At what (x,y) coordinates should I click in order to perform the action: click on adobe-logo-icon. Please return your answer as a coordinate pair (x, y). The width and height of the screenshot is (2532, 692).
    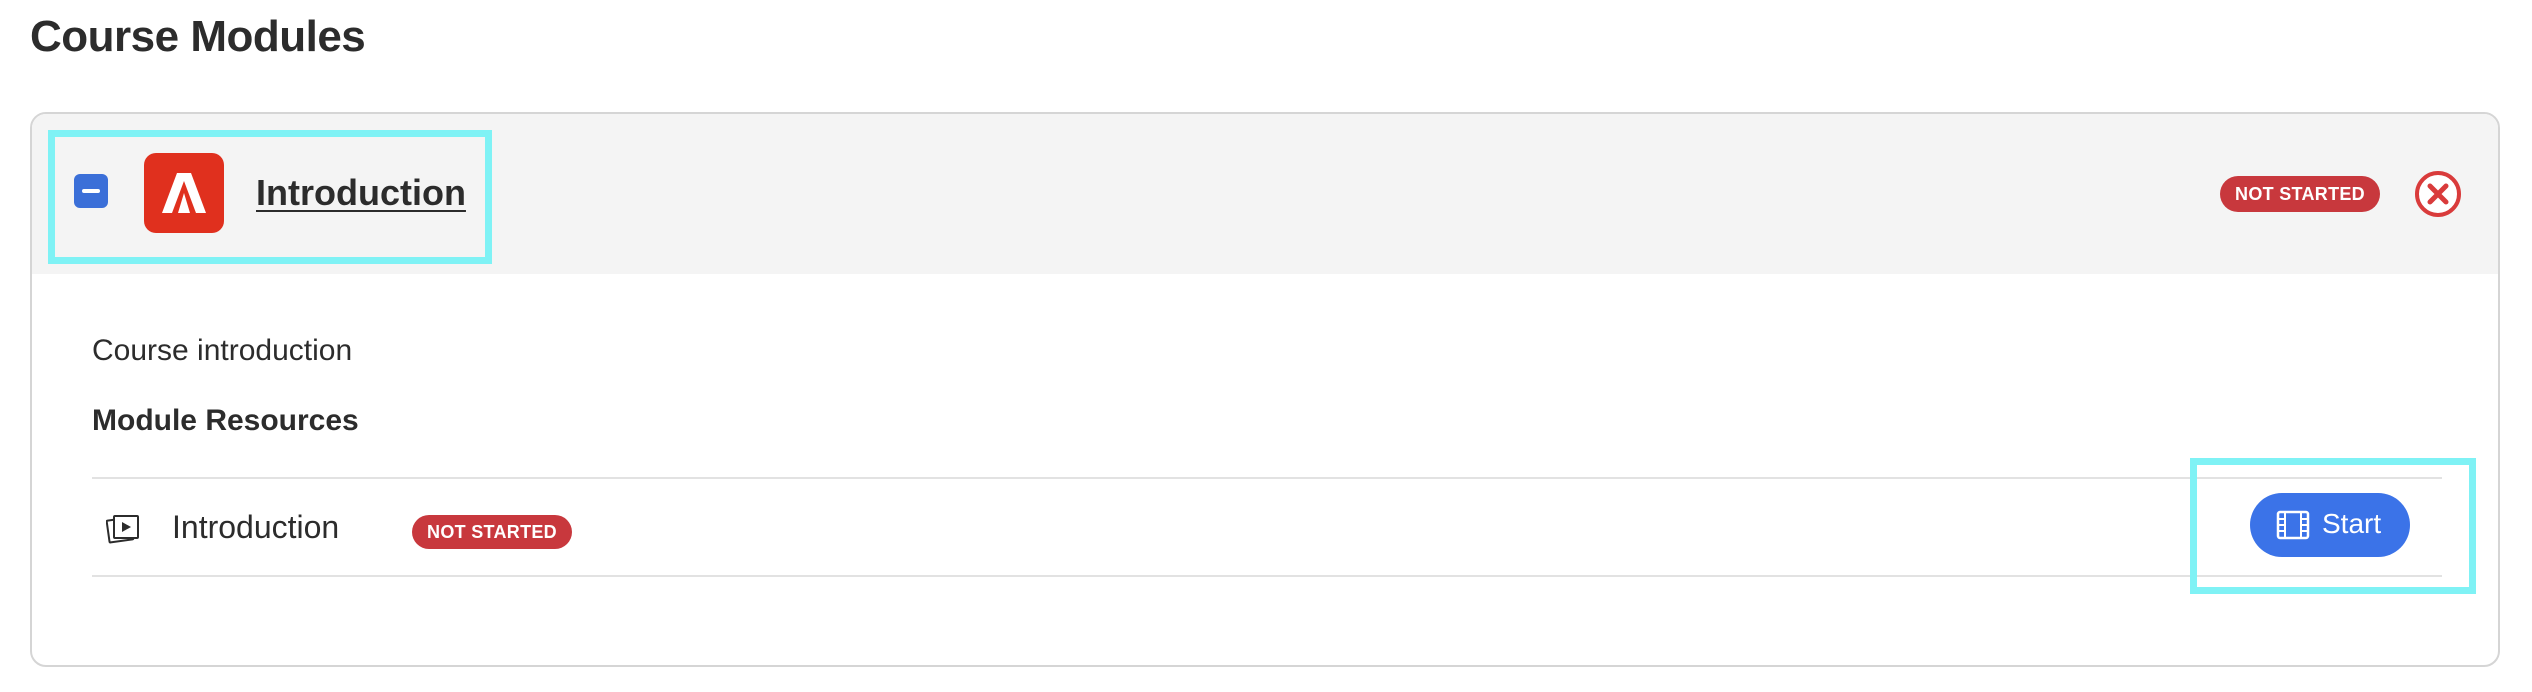
    Looking at the image, I should click on (184, 193).